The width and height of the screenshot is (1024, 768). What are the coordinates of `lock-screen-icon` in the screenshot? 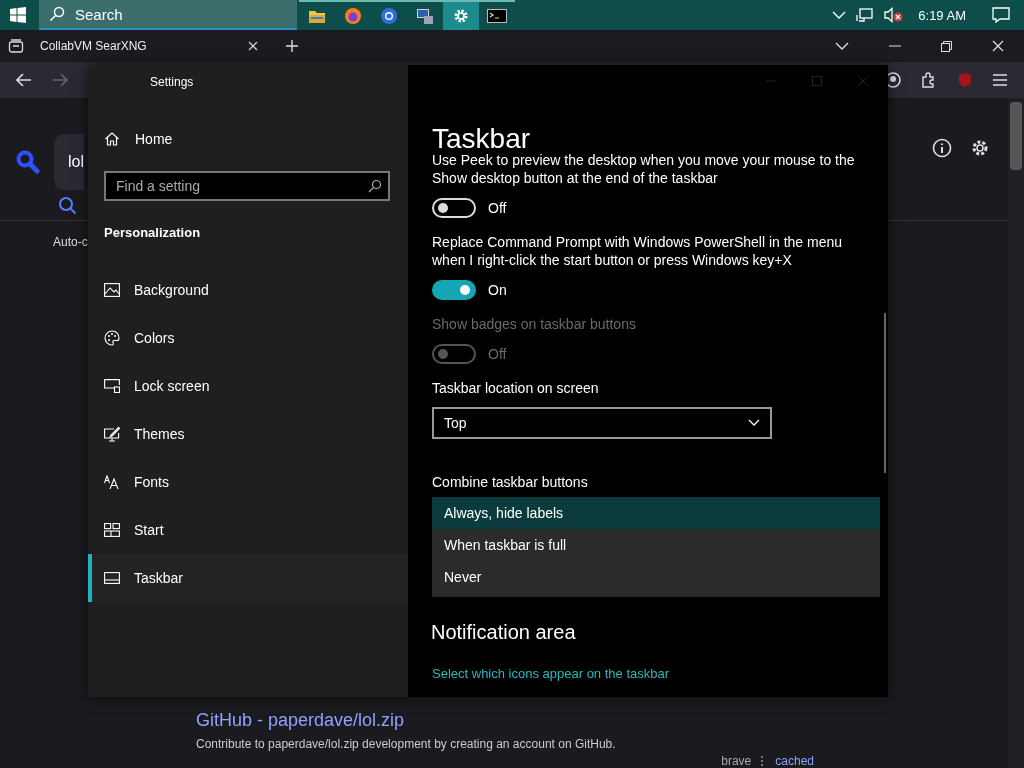 It's located at (112, 386).